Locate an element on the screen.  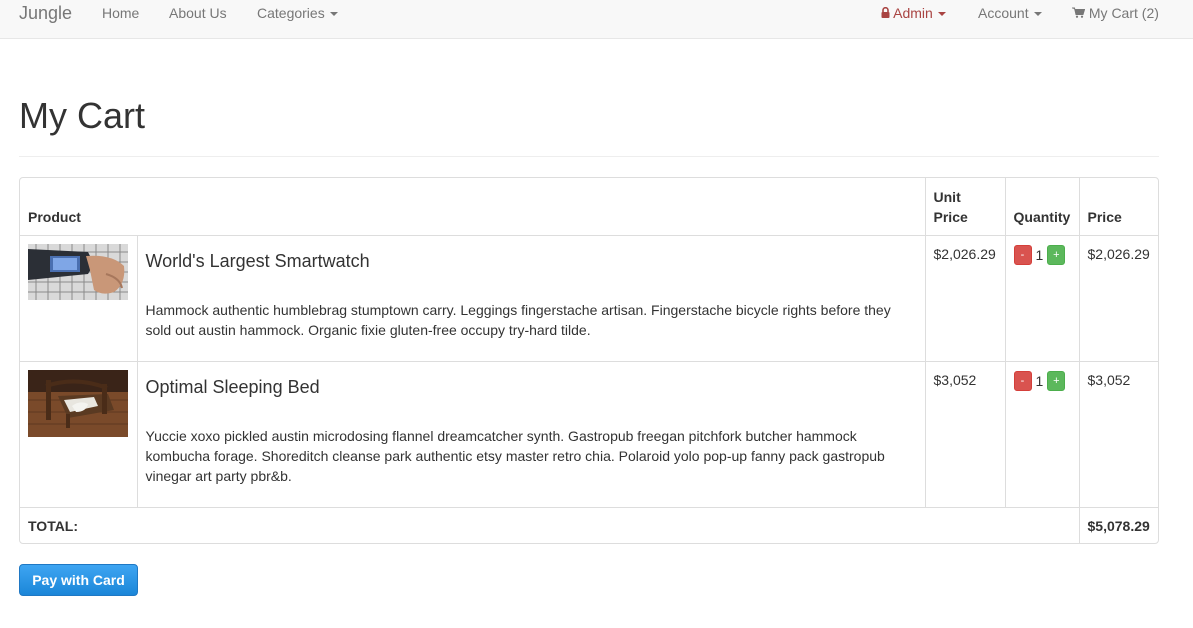
line-price-cell: $2,026.29 is located at coordinates (1118, 298).